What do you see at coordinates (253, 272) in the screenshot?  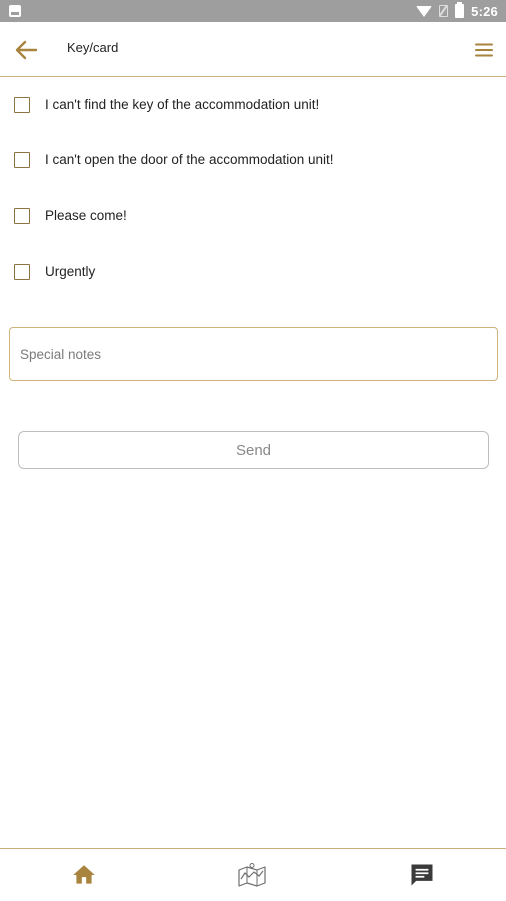 I see `option-urgently: Urgently` at bounding box center [253, 272].